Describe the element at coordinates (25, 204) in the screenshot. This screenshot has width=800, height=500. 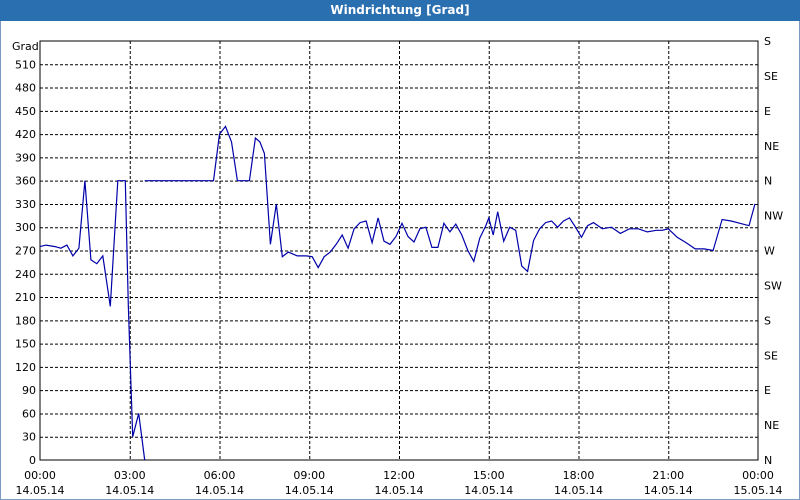
I see `y-tick-label: 330` at that location.